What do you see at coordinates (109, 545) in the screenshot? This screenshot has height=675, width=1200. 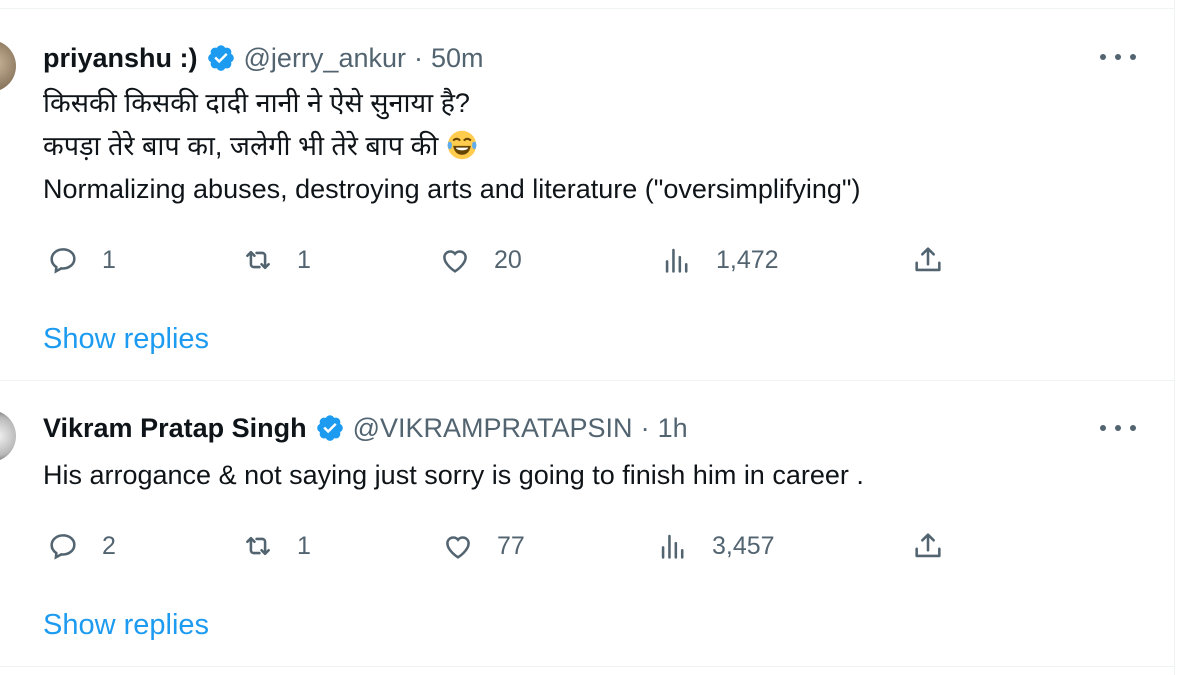 I see `reply-count: 2` at bounding box center [109, 545].